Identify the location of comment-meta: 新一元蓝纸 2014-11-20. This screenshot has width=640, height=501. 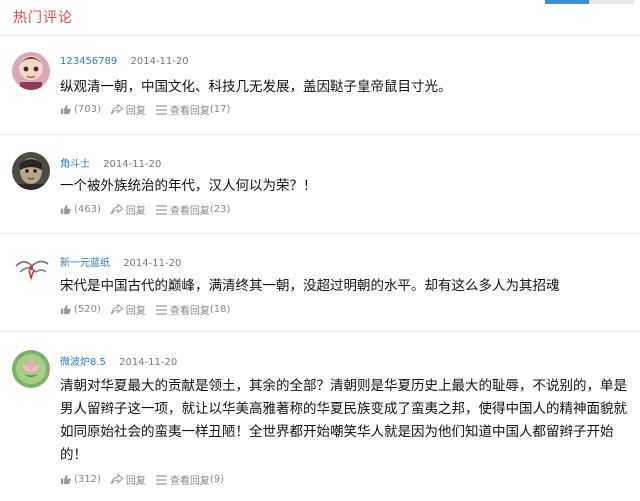
(120, 261).